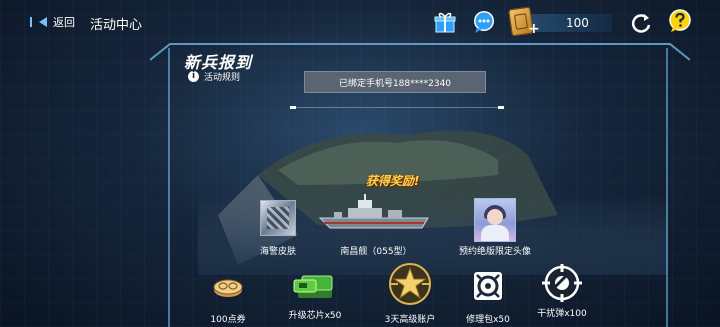 The height and width of the screenshot is (327, 720). Describe the element at coordinates (116, 25) in the screenshot. I see `page-title: 活动中心` at that location.